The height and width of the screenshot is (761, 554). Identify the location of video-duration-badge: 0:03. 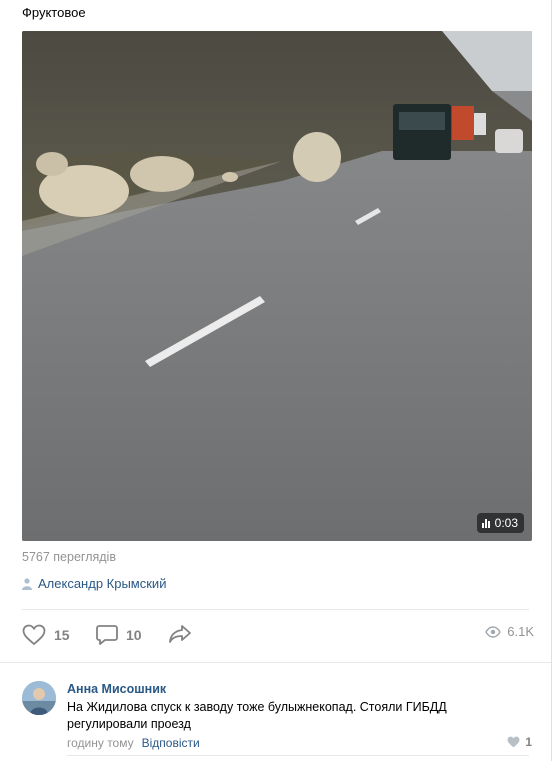
(500, 523).